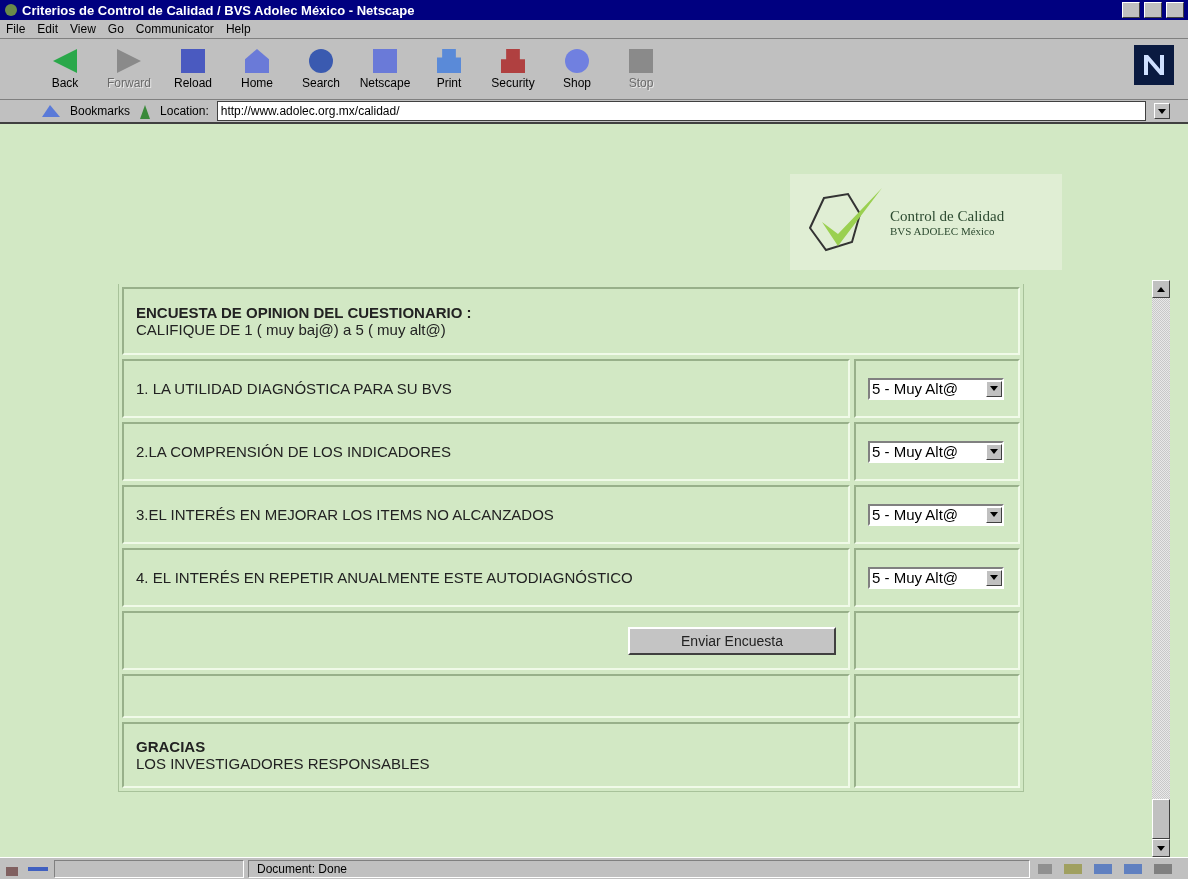  I want to click on up-arrow-icon, so click(1161, 289).